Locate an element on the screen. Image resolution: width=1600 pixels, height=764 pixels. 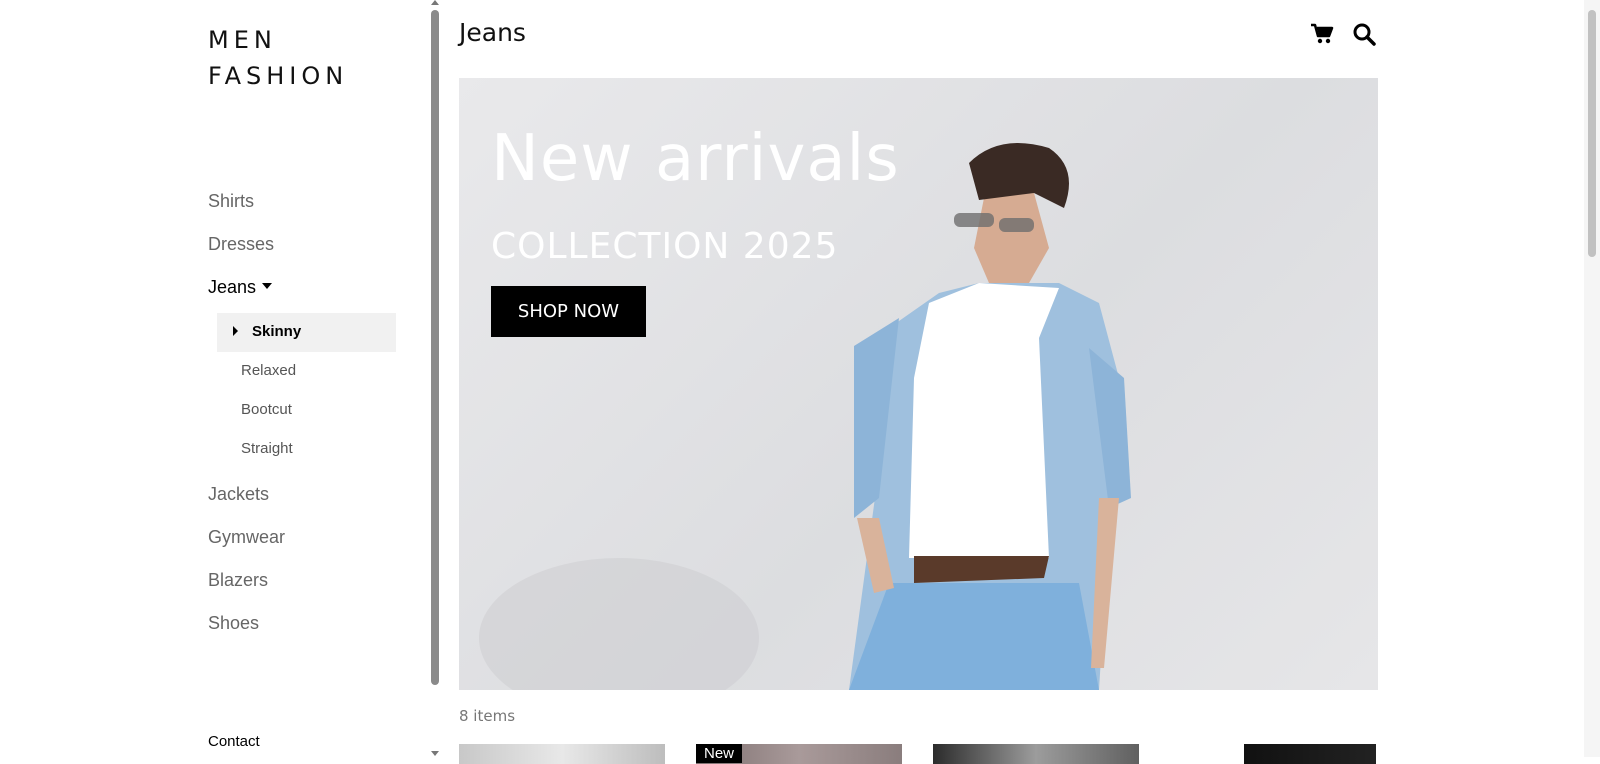
jeans-subnav: Skinny Relaxed Bootcut Straight is located at coordinates (308, 391).